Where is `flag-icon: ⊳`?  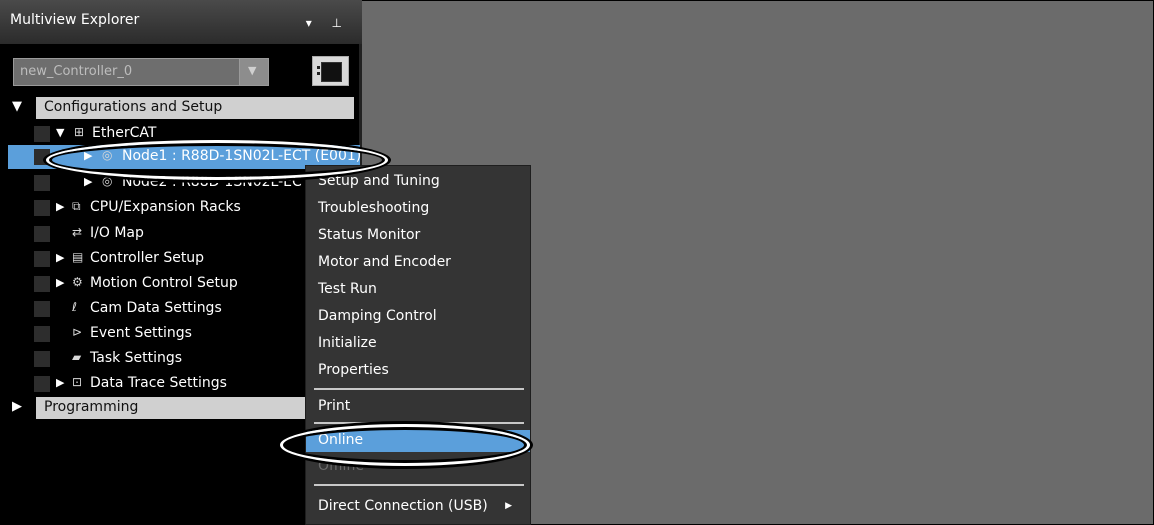
flag-icon: ⊳ is located at coordinates (77, 332).